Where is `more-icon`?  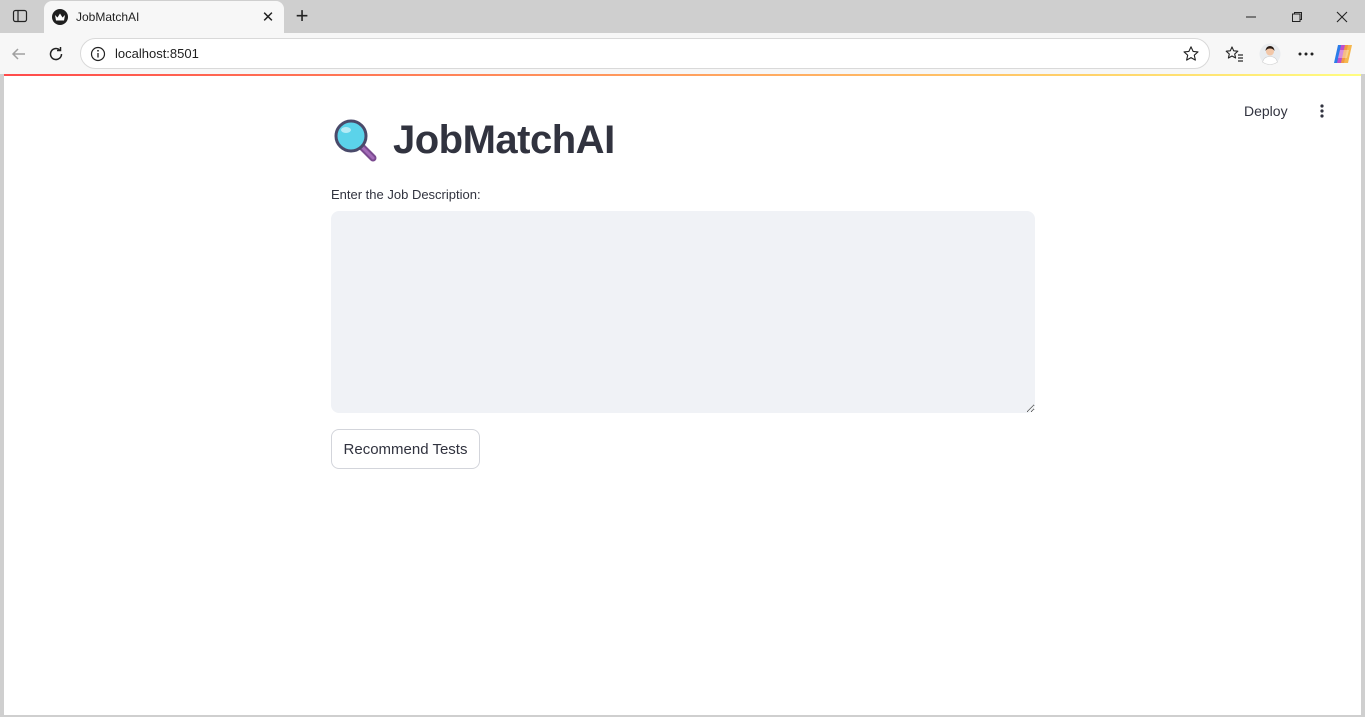 more-icon is located at coordinates (1306, 54).